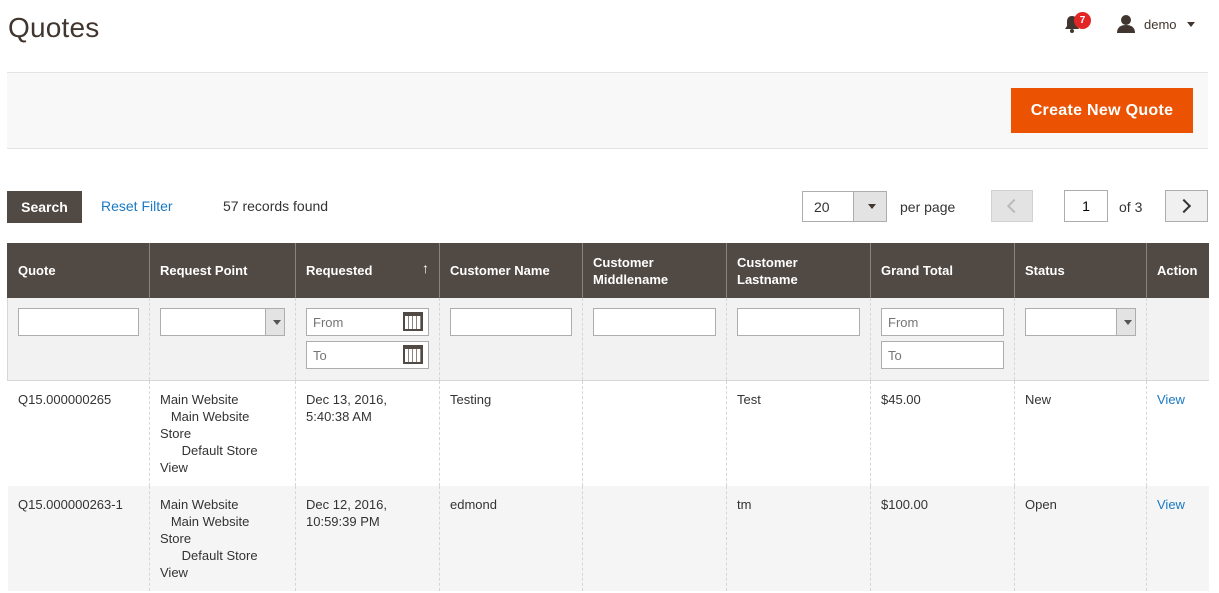 This screenshot has height=593, width=1219. What do you see at coordinates (339, 416) in the screenshot?
I see `requested-time: 5:40:38 AM` at bounding box center [339, 416].